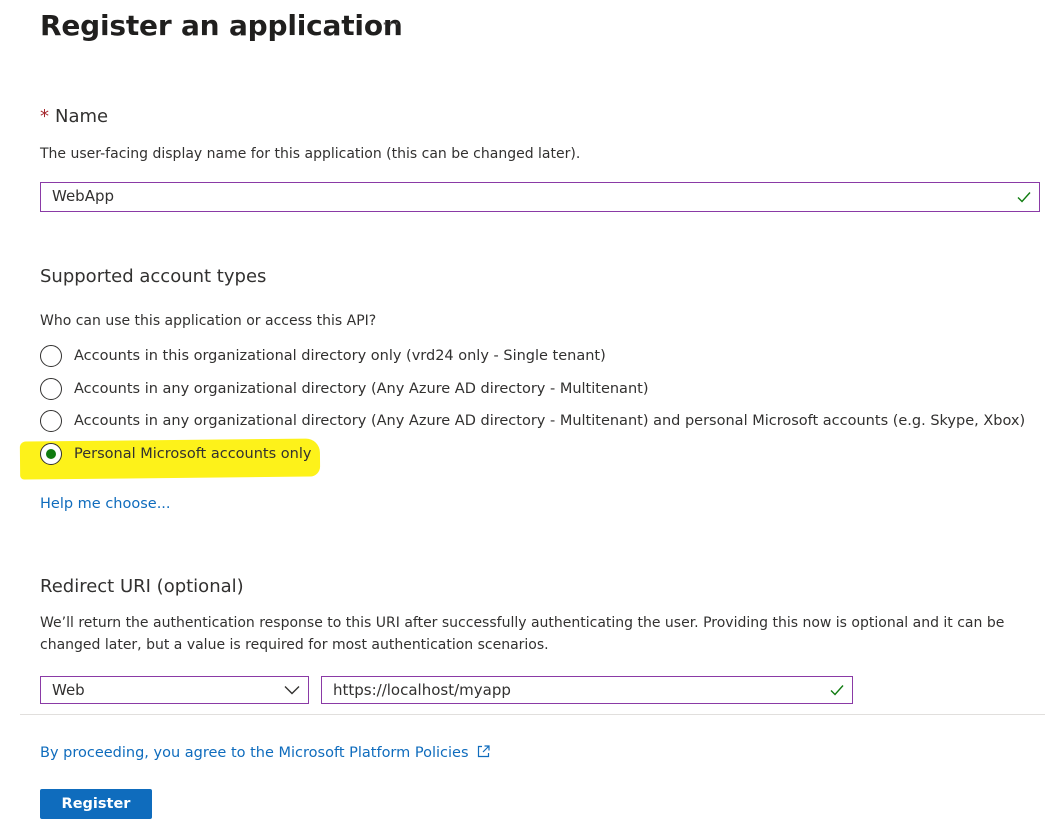 Image resolution: width=1045 pixels, height=838 pixels. What do you see at coordinates (174, 690) in the screenshot?
I see `platform-select: Web` at bounding box center [174, 690].